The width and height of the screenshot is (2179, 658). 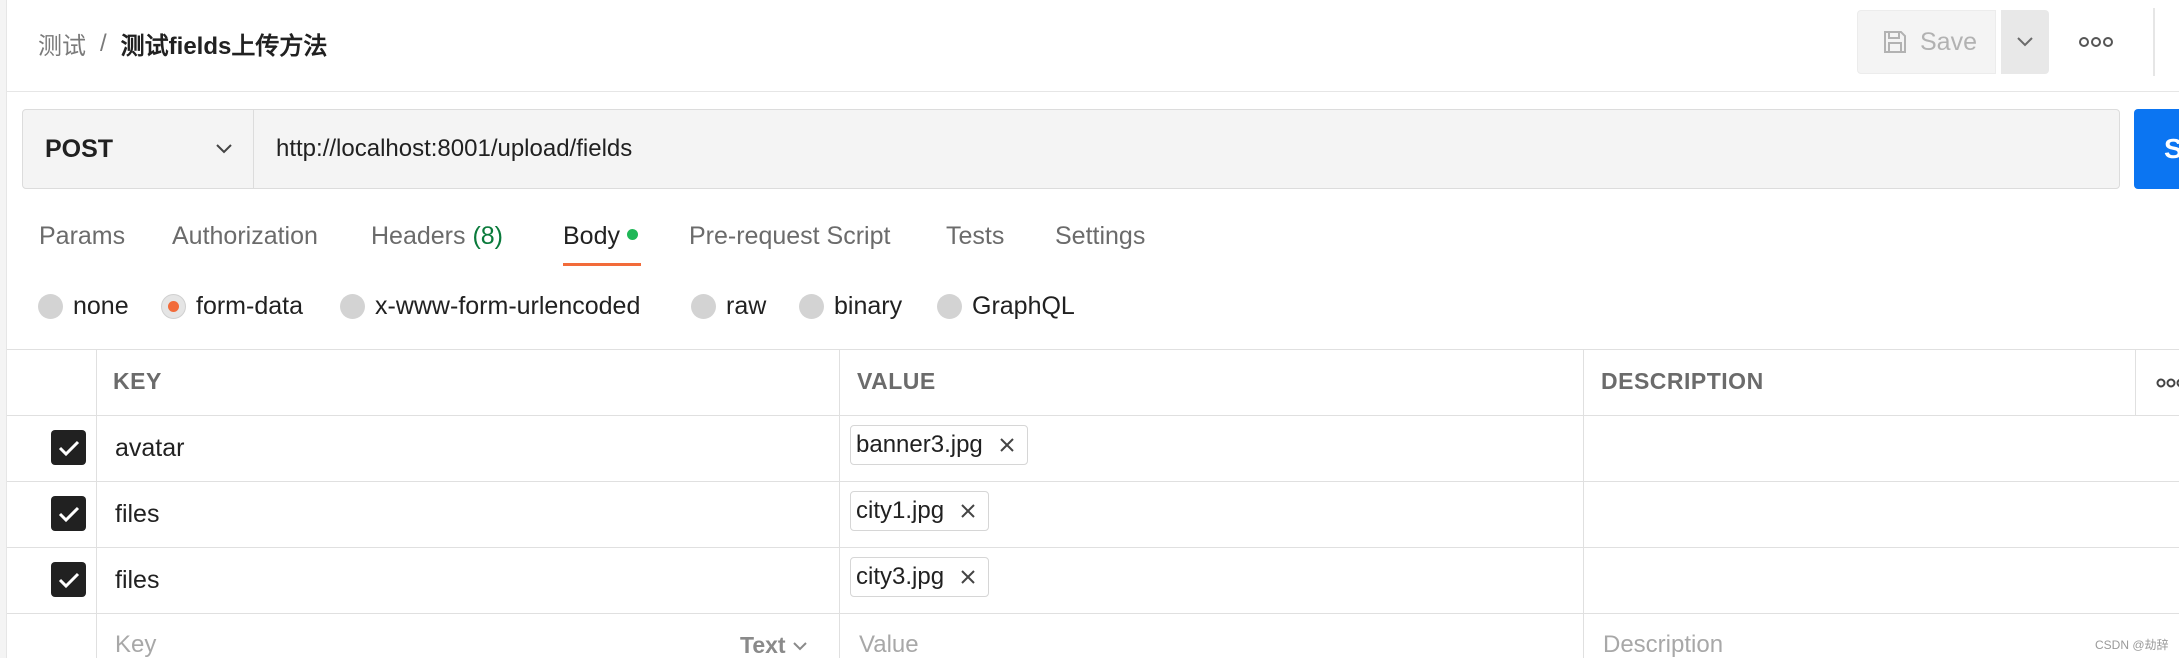 What do you see at coordinates (2171, 148) in the screenshot?
I see `send-label: S` at bounding box center [2171, 148].